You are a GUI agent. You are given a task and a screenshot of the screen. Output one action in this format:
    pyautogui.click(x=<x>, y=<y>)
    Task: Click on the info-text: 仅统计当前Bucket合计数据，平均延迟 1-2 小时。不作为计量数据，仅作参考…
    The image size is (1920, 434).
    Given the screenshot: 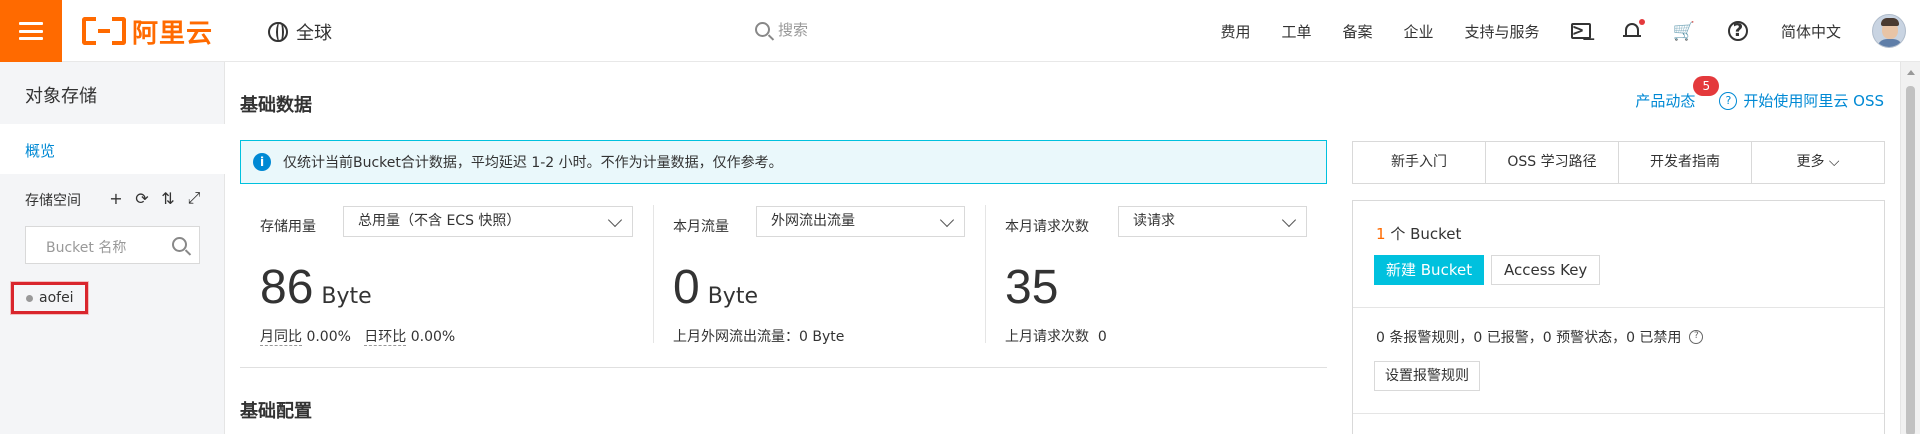 What is the action you would take?
    pyautogui.click(x=533, y=163)
    